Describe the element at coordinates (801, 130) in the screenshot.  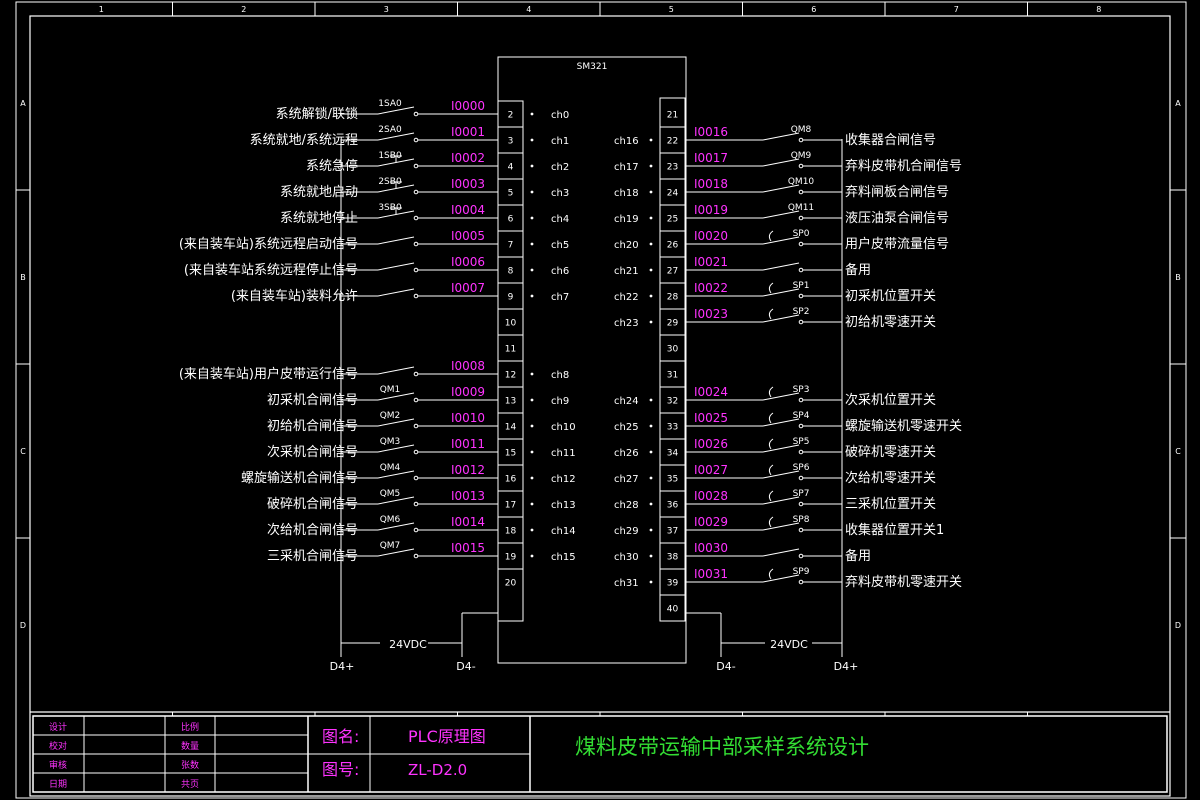
I see `device-tag: QM8` at that location.